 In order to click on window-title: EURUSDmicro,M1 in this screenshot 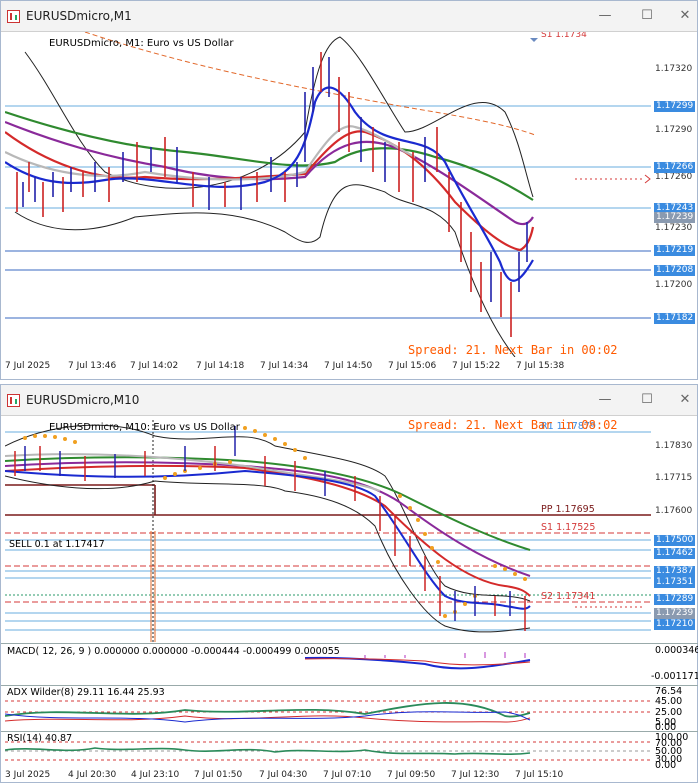, I will do `click(79, 16)`.